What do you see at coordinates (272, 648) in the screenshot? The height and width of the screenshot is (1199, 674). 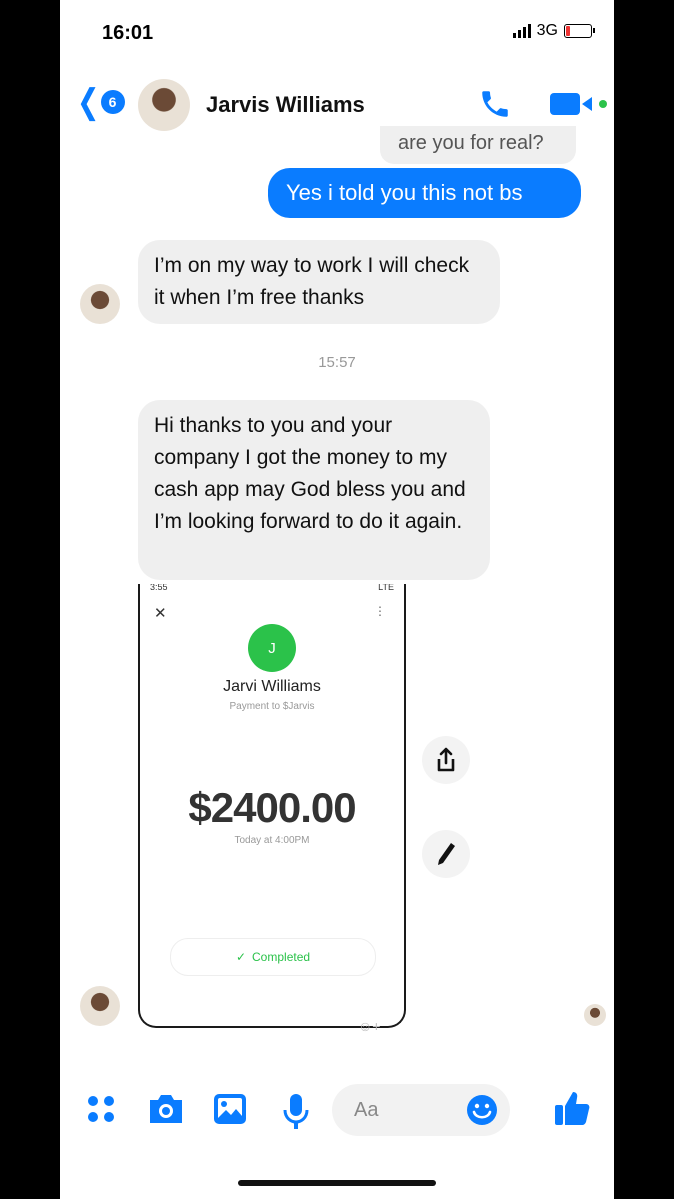 I see `payee-avatar: J` at bounding box center [272, 648].